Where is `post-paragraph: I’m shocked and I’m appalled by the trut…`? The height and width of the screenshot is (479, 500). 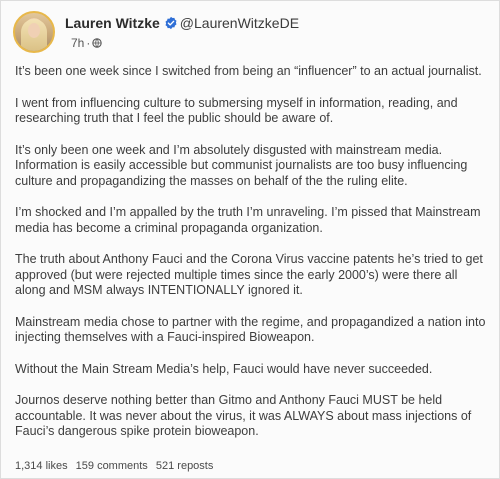
post-paragraph: I’m shocked and I’m appalled by the trut… is located at coordinates (248, 220).